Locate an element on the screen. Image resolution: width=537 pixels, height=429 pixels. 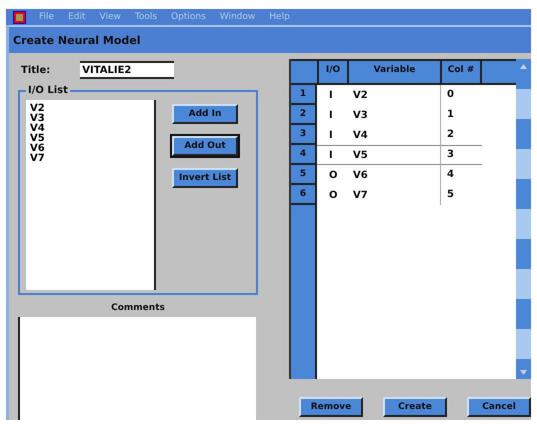
table-cell: 4 is located at coordinates (460, 175).